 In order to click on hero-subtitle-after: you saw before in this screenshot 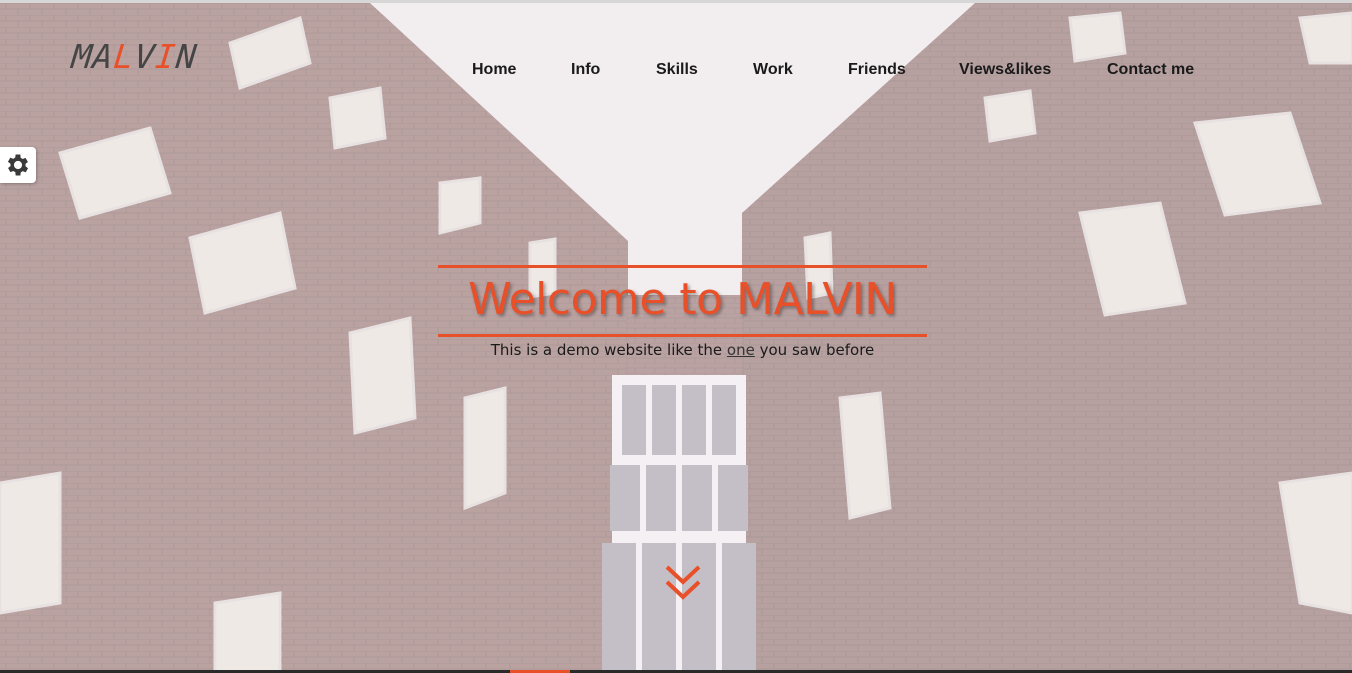, I will do `click(814, 350)`.